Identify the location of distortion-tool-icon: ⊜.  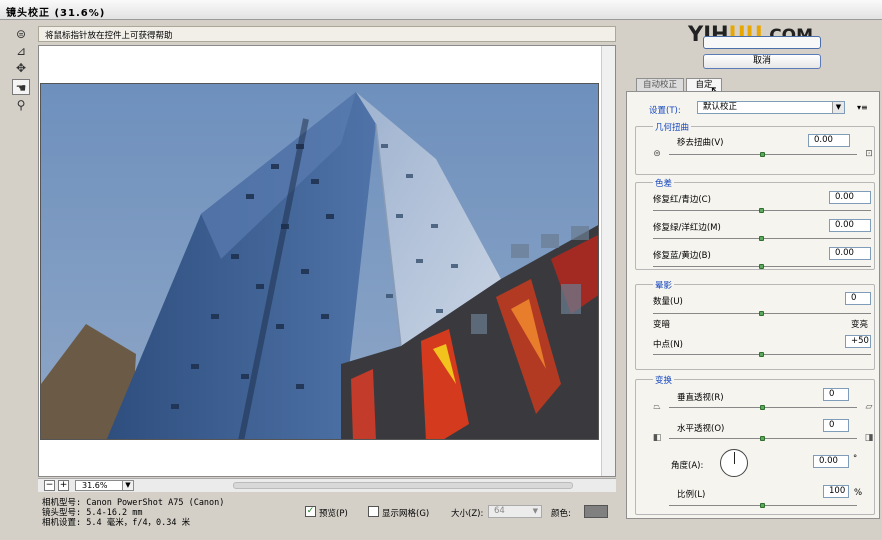
(21, 34).